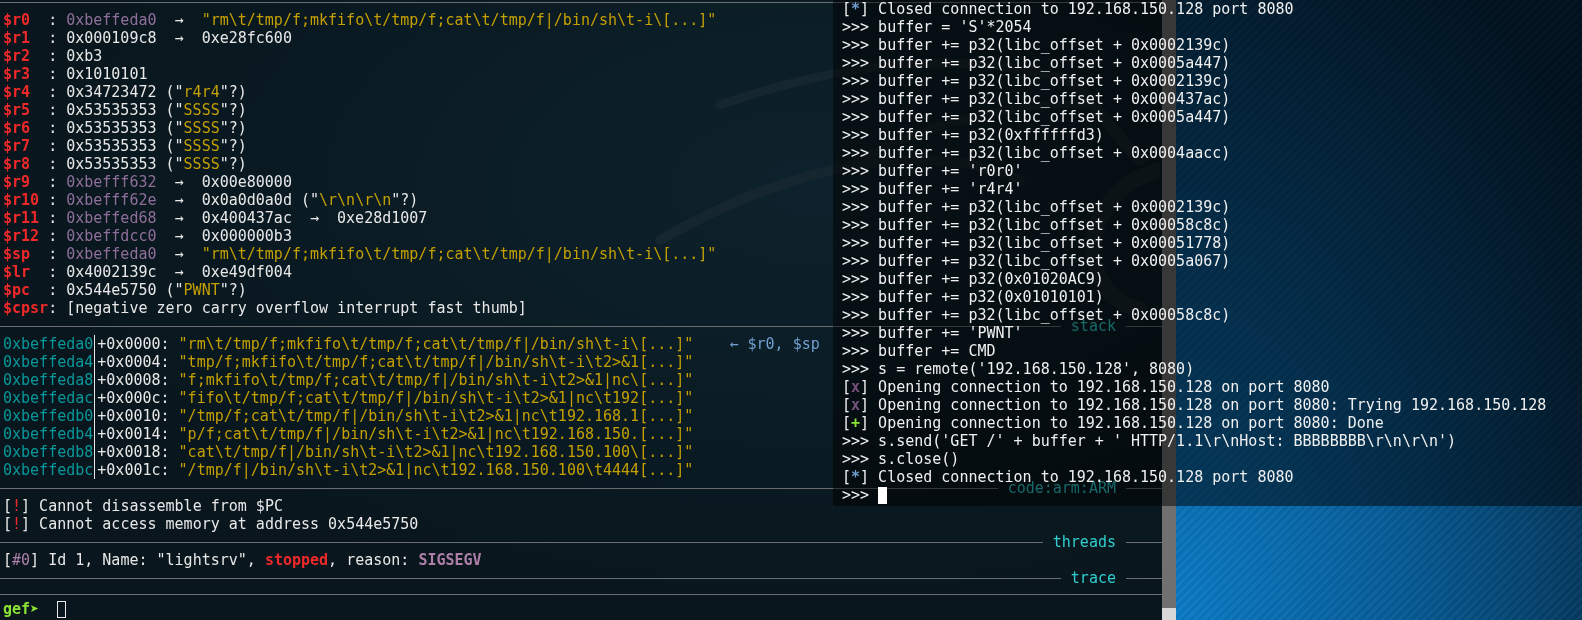 The height and width of the screenshot is (620, 1582). Describe the element at coordinates (1086, 387) in the screenshot. I see `log-line: [x] Opening connection to 192.168.150.128 on port 8080` at that location.